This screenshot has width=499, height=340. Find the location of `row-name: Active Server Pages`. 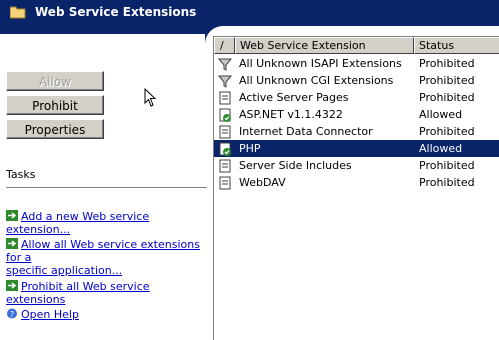

row-name: Active Server Pages is located at coordinates (294, 97).